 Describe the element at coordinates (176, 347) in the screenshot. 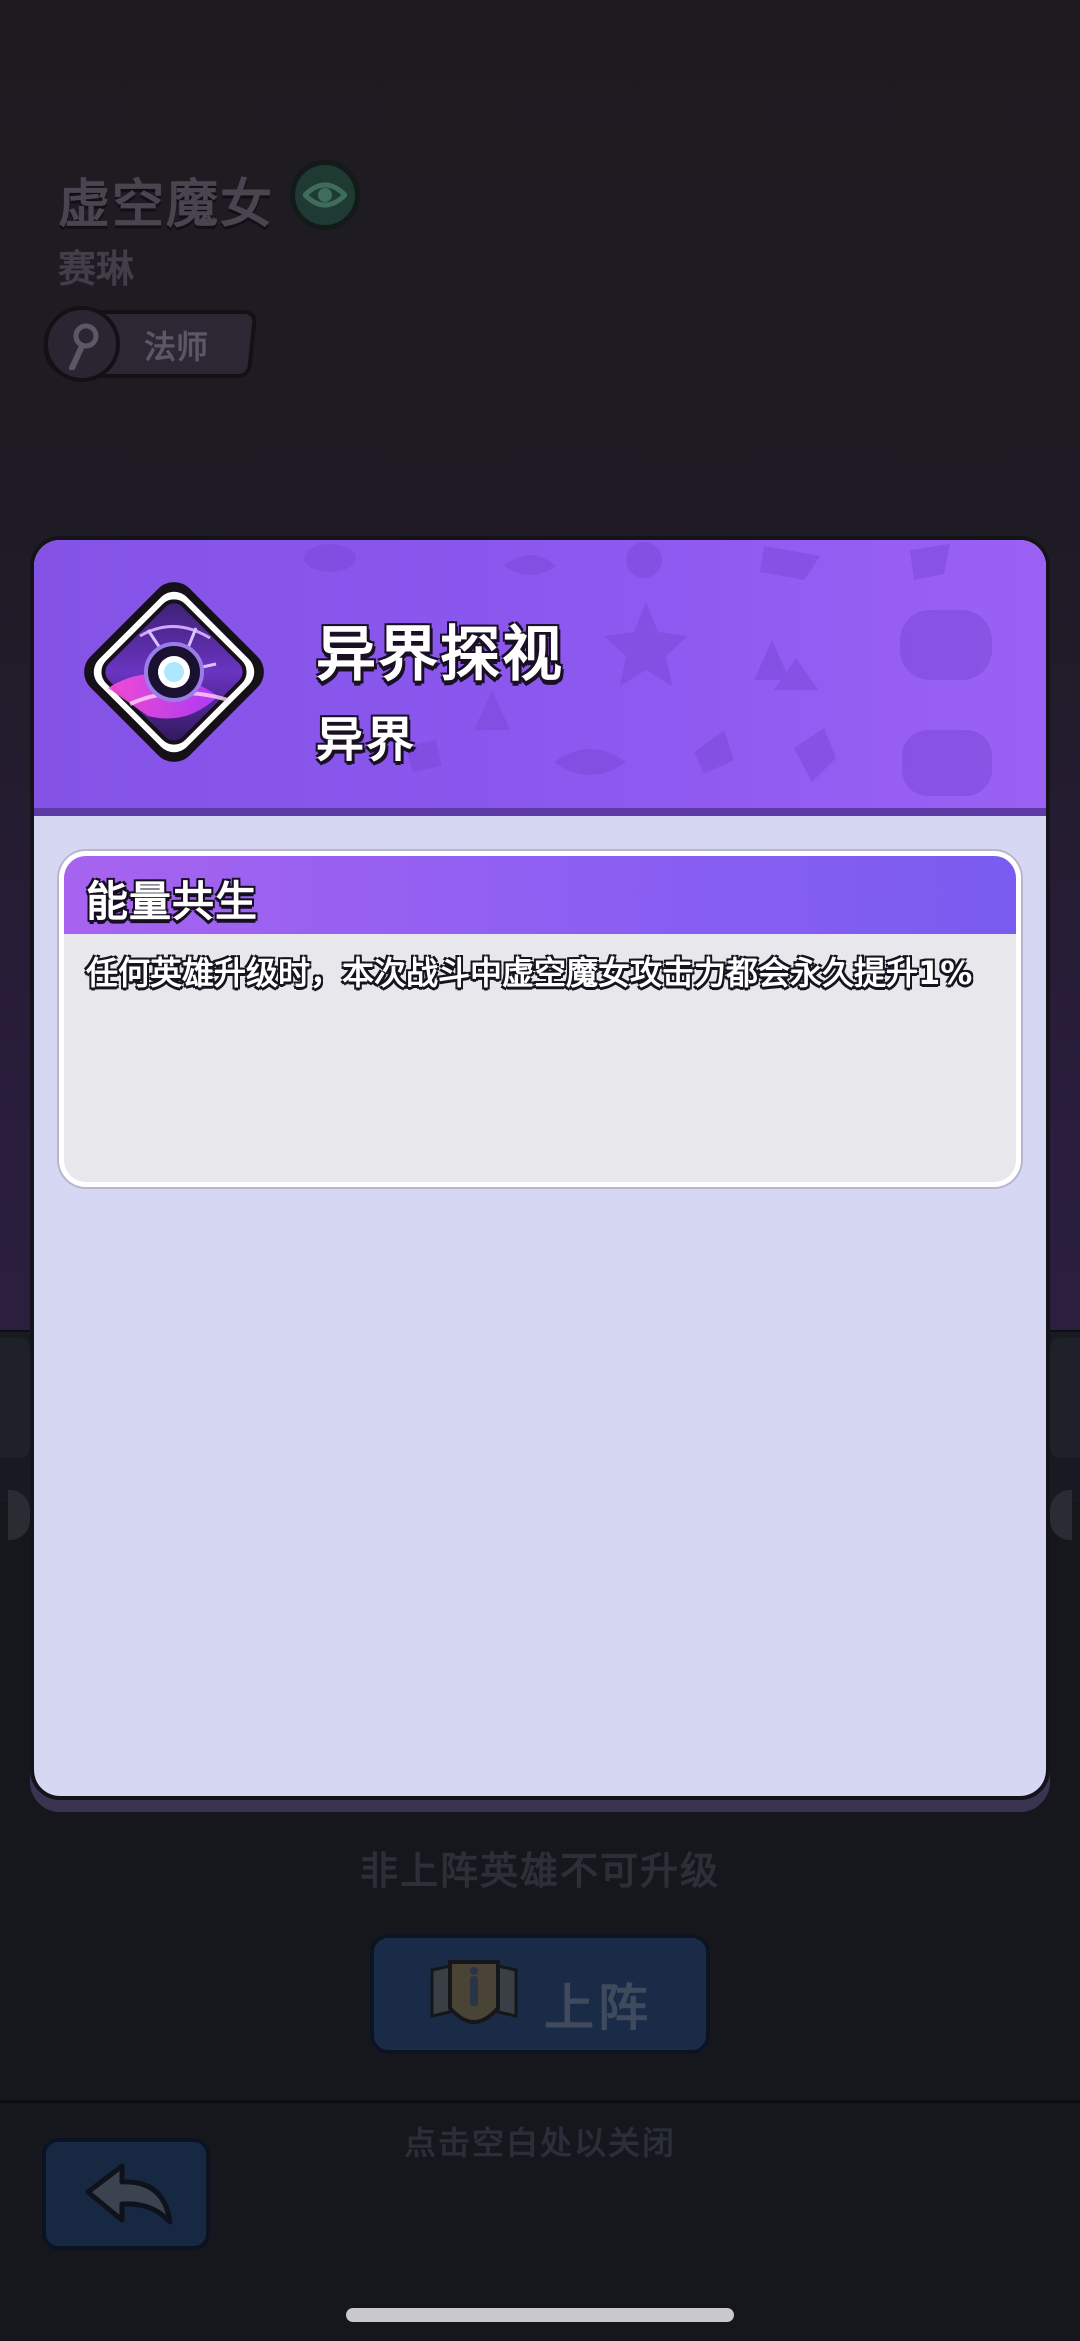

I see `role-label: 法师` at that location.